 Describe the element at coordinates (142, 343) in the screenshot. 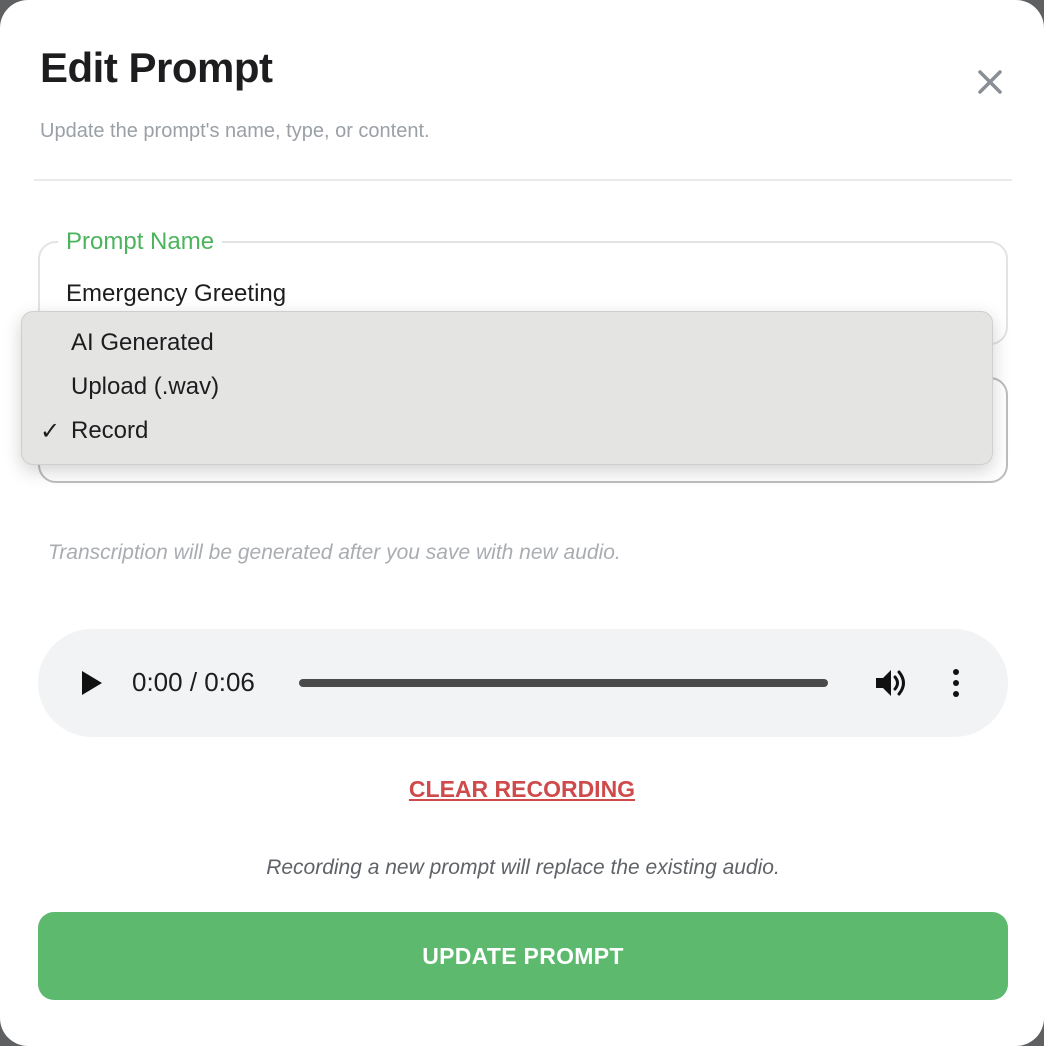

I see `dropdown-option-ai-generated: AI Generated` at that location.